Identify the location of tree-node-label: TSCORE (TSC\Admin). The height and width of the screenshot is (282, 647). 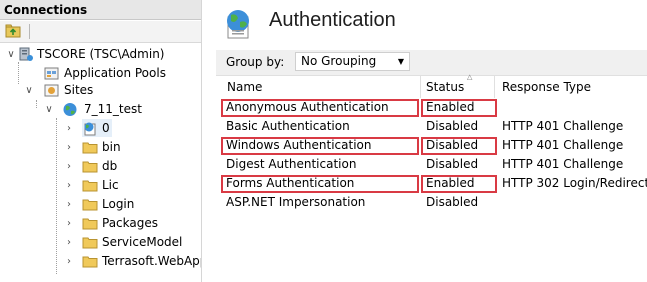
(101, 54).